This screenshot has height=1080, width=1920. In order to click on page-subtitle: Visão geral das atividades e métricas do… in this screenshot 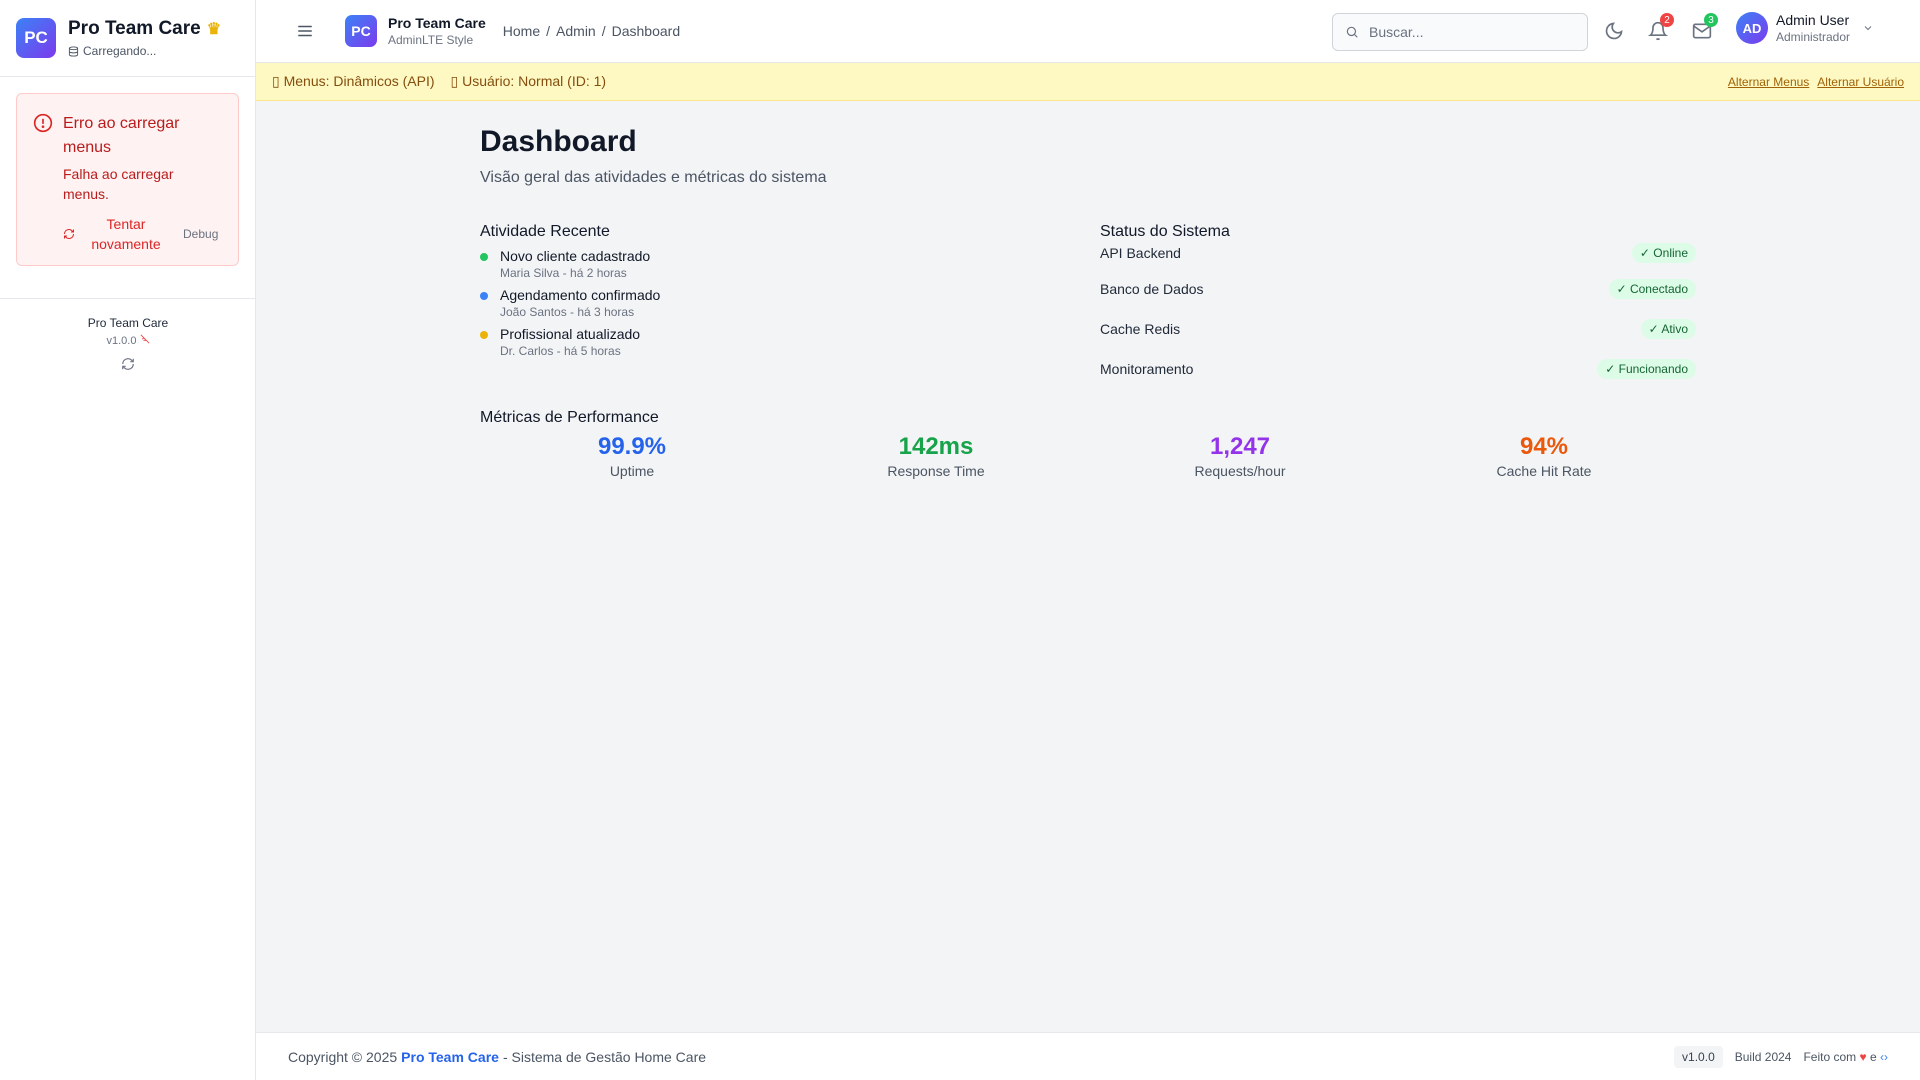, I will do `click(653, 177)`.